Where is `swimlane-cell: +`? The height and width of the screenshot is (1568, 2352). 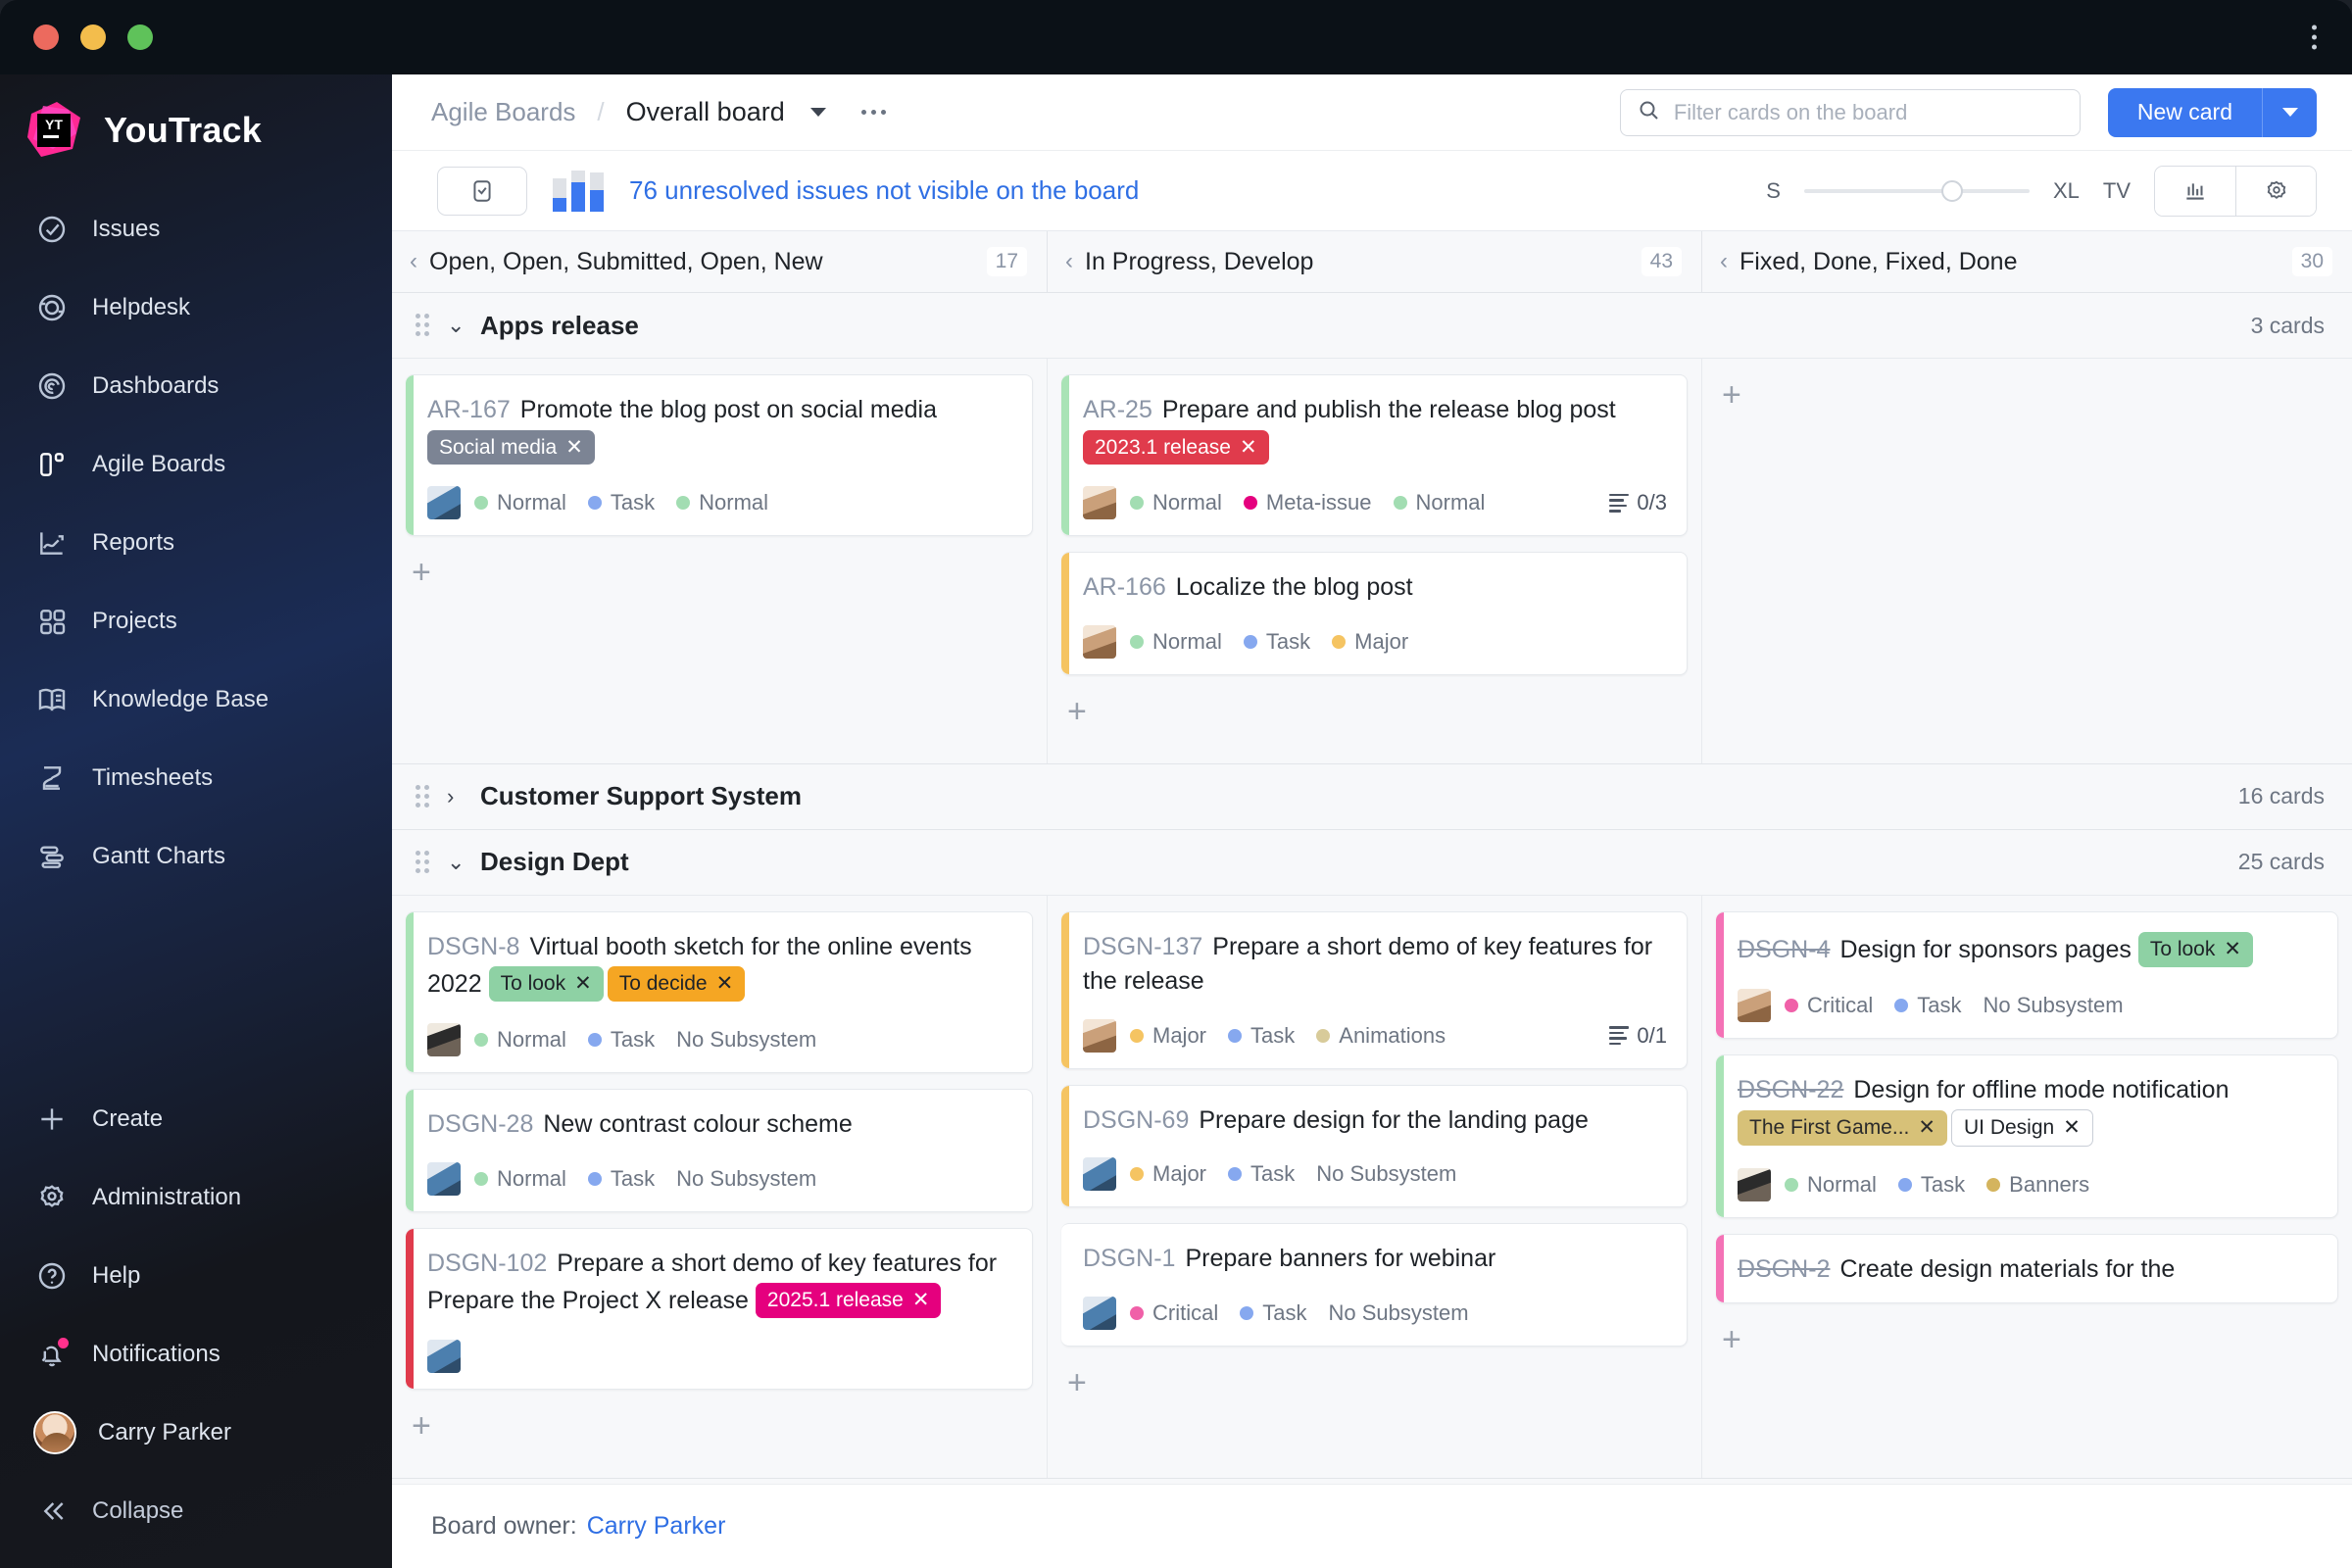 swimlane-cell: + is located at coordinates (2027, 561).